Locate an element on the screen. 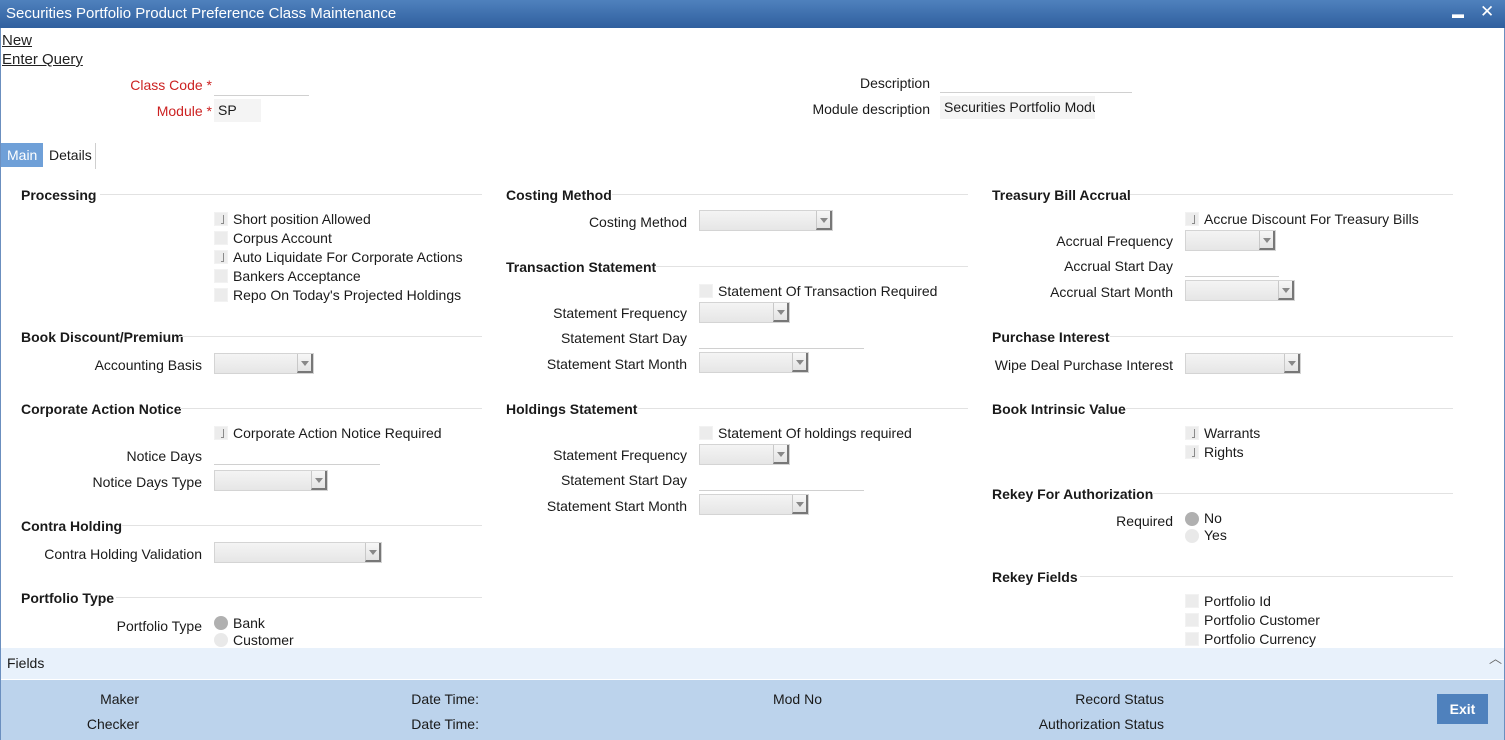 The width and height of the screenshot is (1505, 740). holdings-start-day-input is located at coordinates (781, 480).